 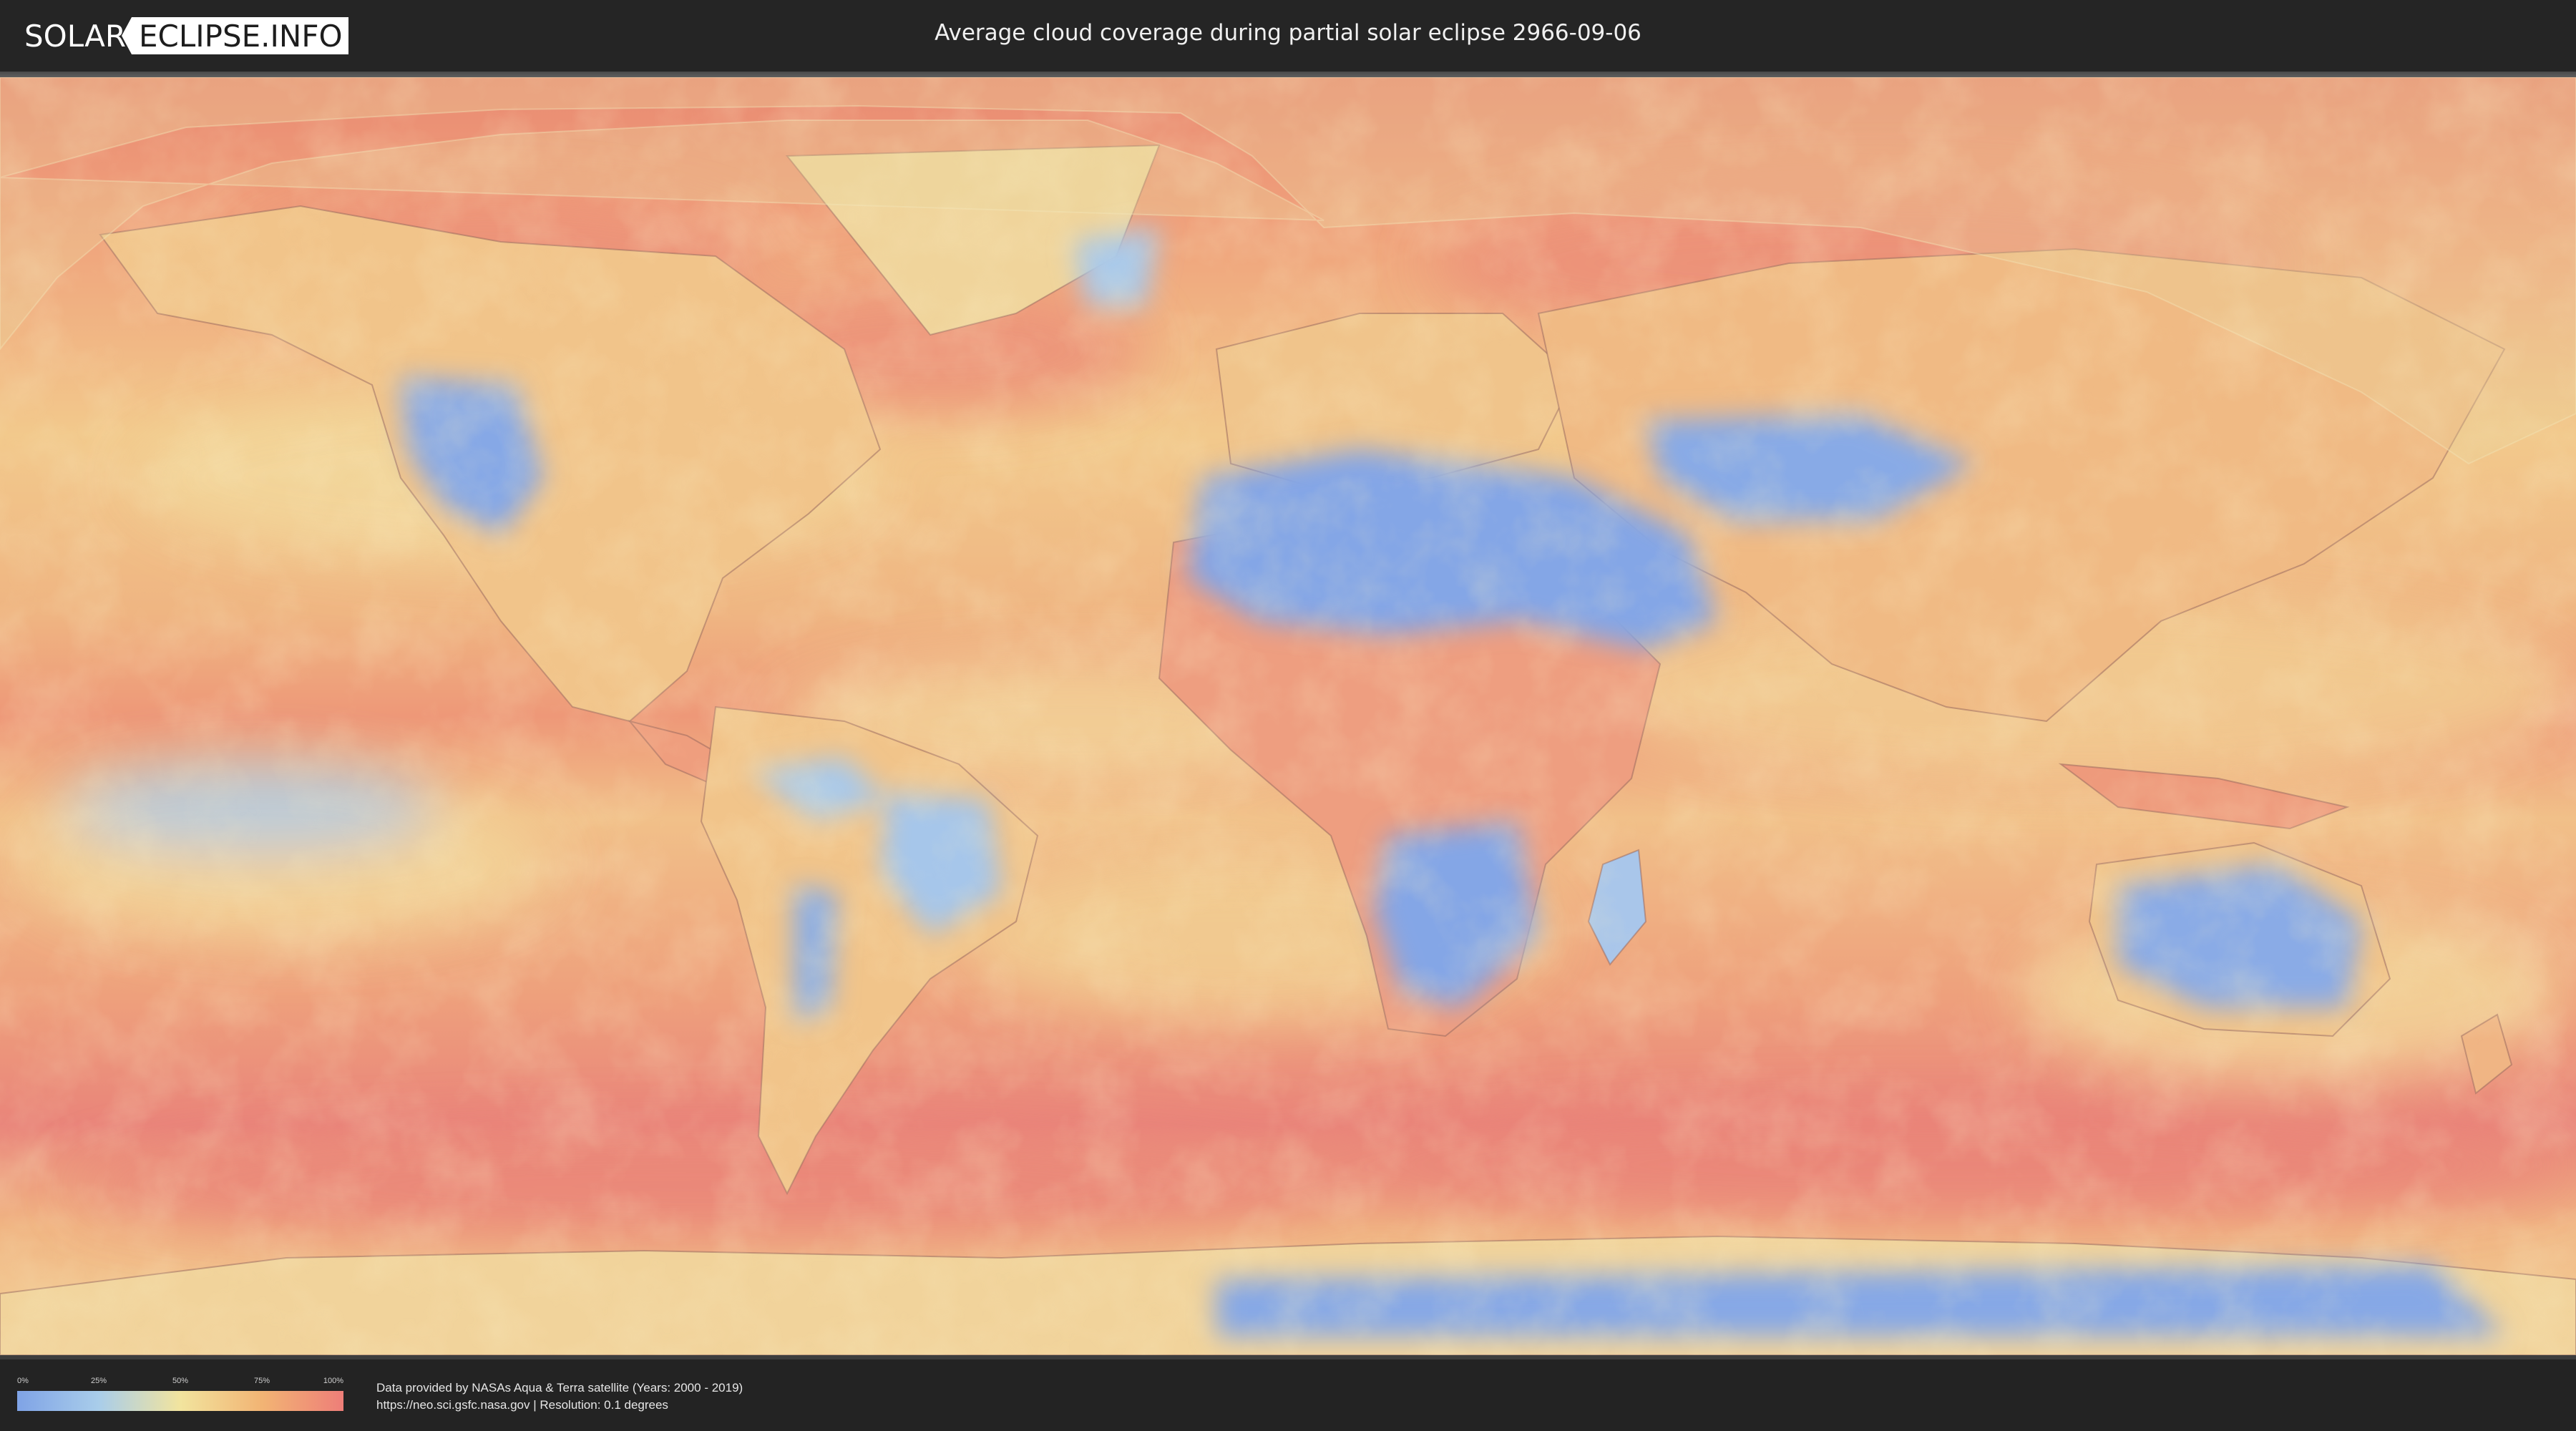 I want to click on legend-tick-0: 0%, so click(x=23, y=1381).